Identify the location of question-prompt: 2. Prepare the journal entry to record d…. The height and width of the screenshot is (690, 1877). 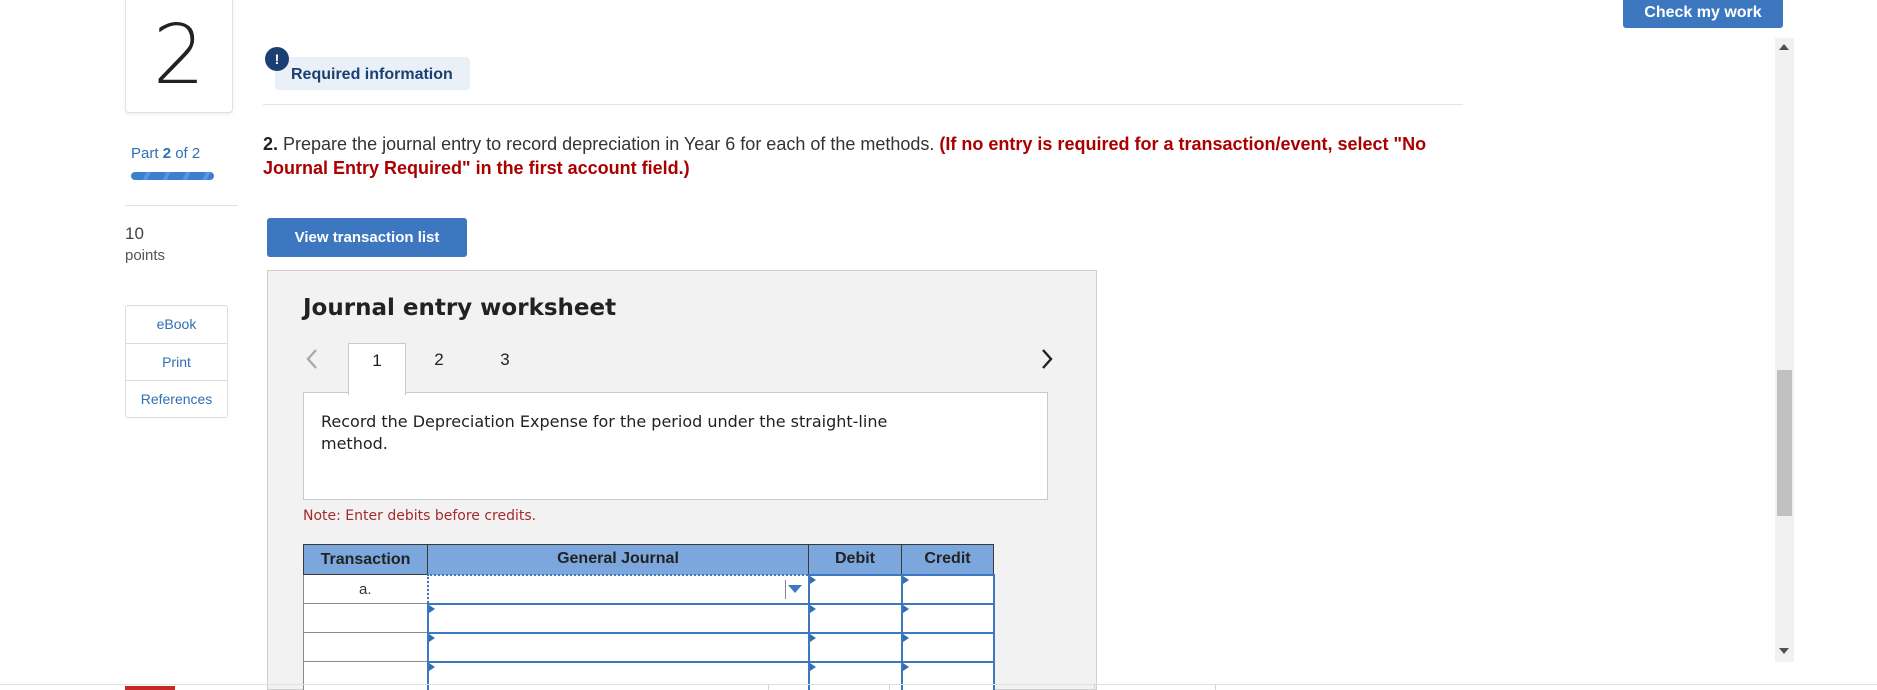
(863, 156).